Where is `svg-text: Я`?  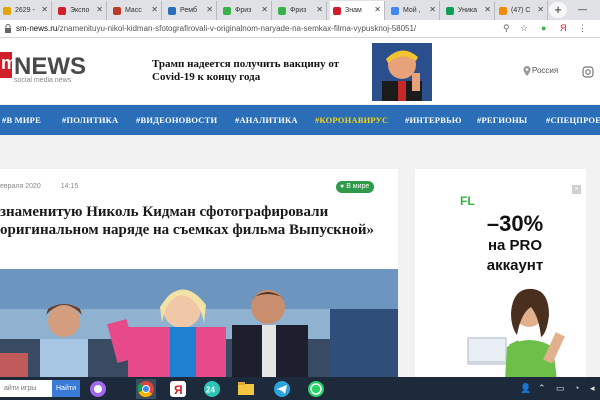
svg-text: Я is located at coordinates (178, 390).